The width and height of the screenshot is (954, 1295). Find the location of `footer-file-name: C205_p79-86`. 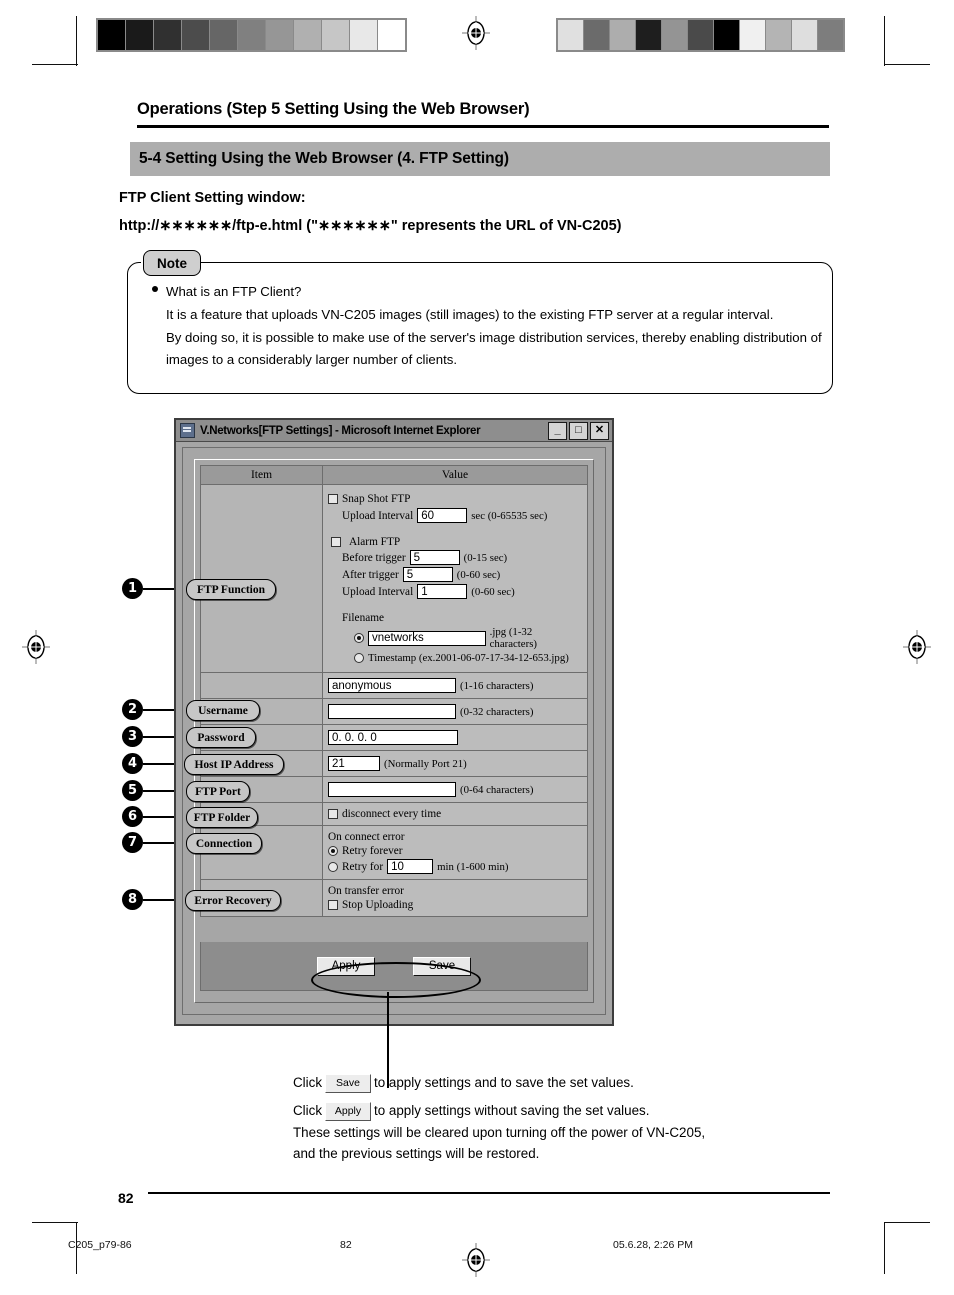

footer-file-name: C205_p79-86 is located at coordinates (100, 1245).